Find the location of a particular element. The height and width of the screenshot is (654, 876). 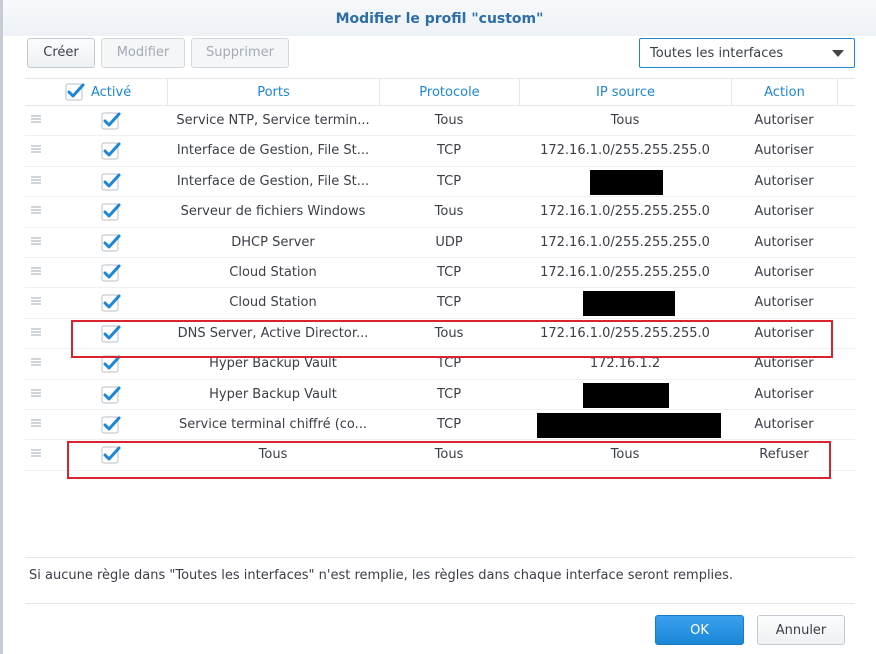

header-action: Action is located at coordinates (784, 92).